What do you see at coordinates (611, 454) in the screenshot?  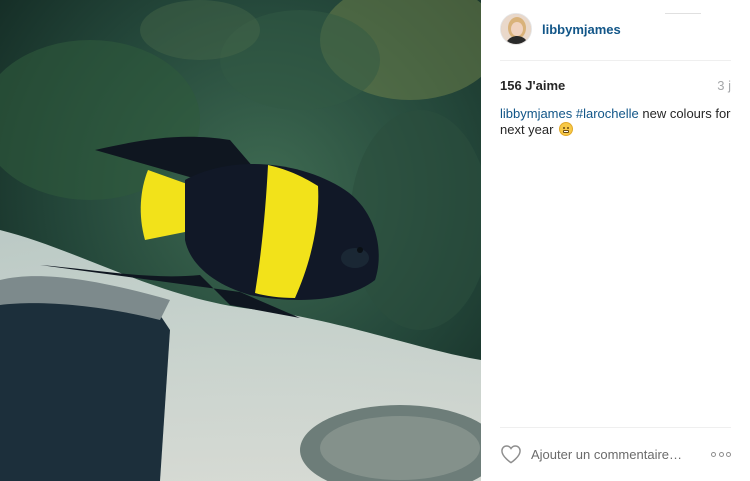 I see `comment-input` at bounding box center [611, 454].